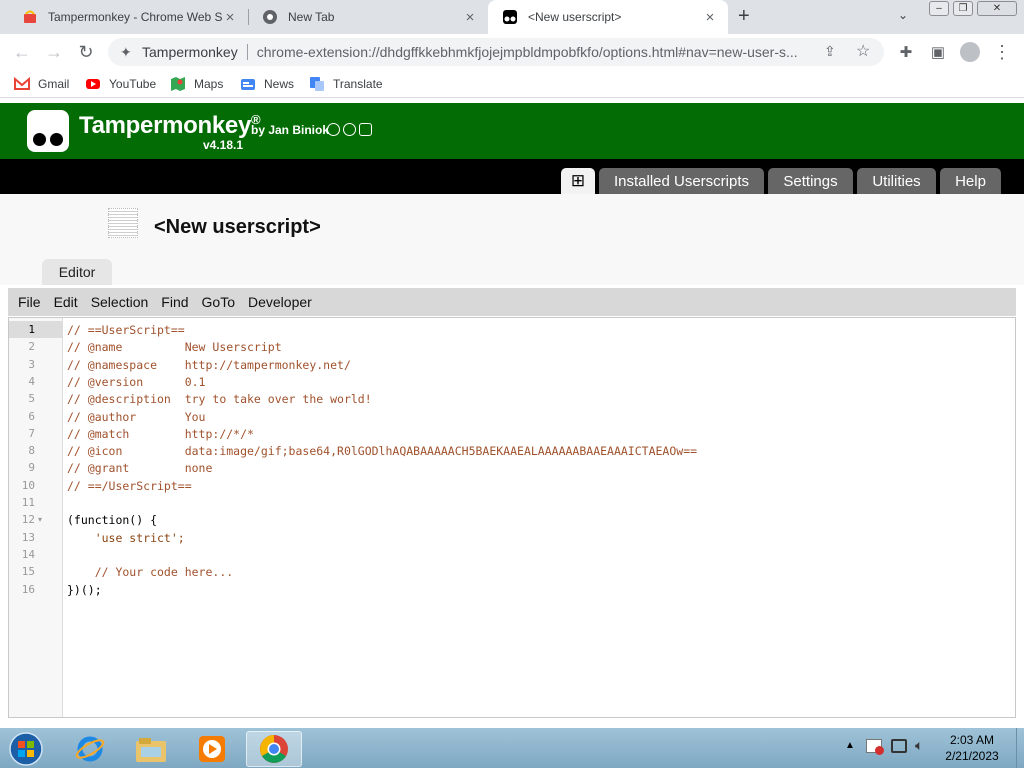 This screenshot has height=768, width=1024. I want to click on maps-icon, so click(178, 84).